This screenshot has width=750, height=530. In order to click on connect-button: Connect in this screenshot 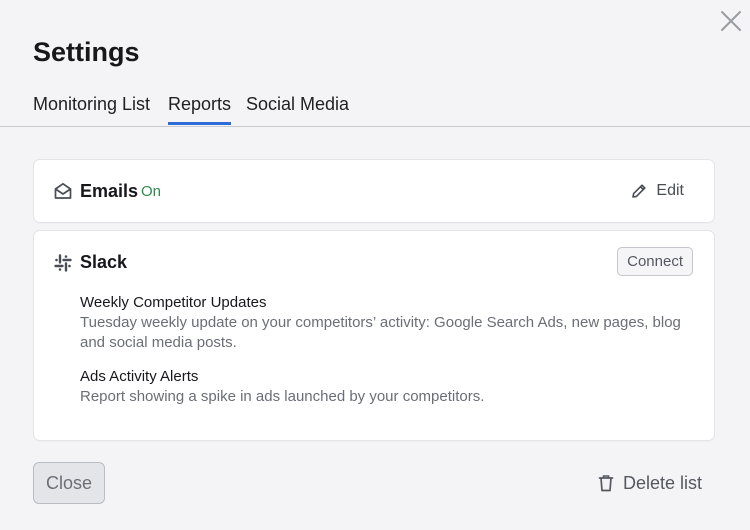, I will do `click(655, 261)`.